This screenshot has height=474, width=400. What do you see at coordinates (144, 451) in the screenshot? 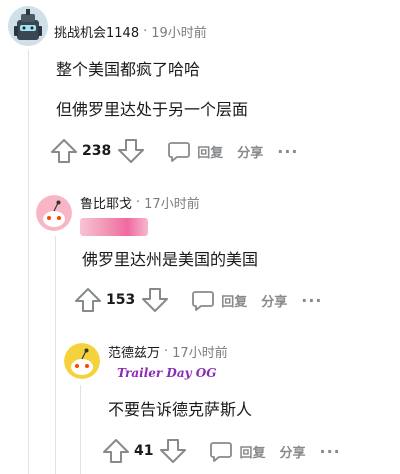
I see `vote-score: 41` at bounding box center [144, 451].